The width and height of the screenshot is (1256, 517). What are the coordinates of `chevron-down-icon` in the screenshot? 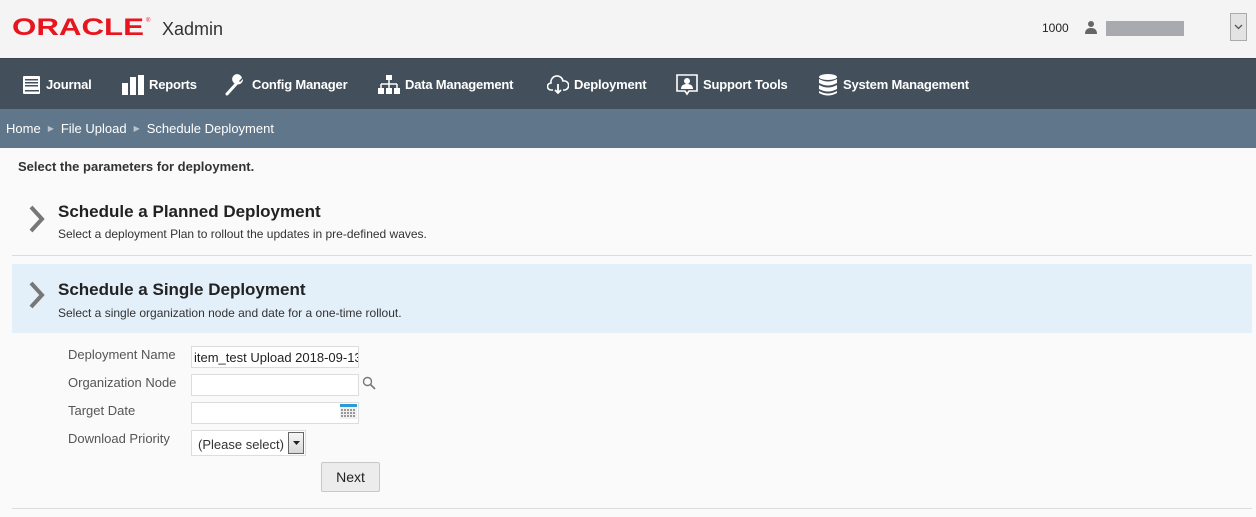 It's located at (1238, 27).